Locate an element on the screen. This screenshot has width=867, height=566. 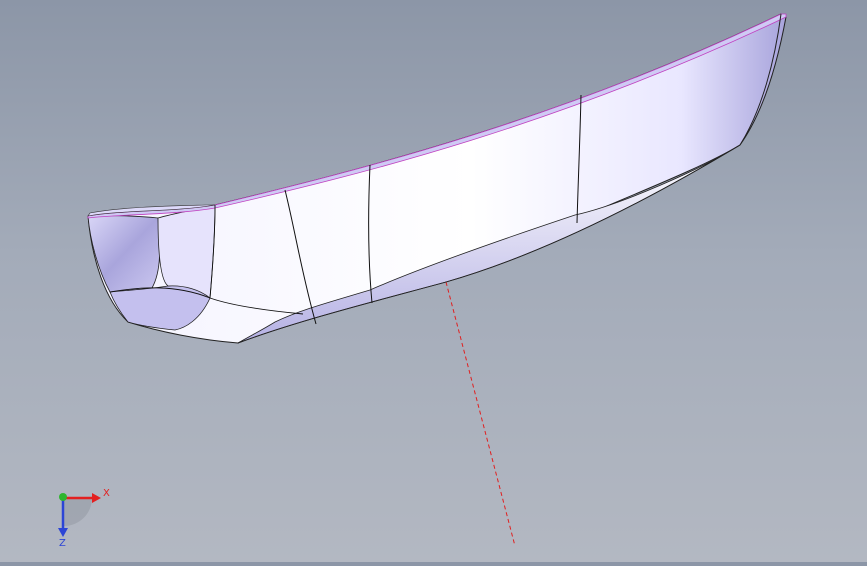
hull-stern-surface is located at coordinates (124, 254).